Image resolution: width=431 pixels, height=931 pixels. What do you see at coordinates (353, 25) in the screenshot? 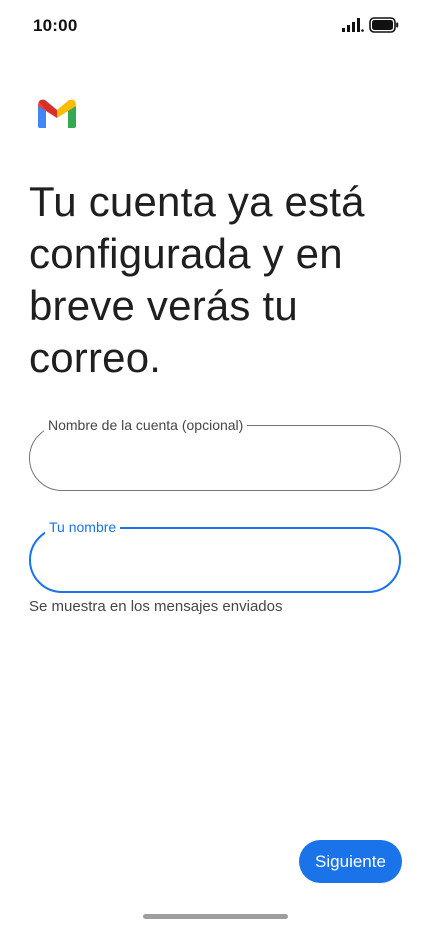
I see `signal-icon` at bounding box center [353, 25].